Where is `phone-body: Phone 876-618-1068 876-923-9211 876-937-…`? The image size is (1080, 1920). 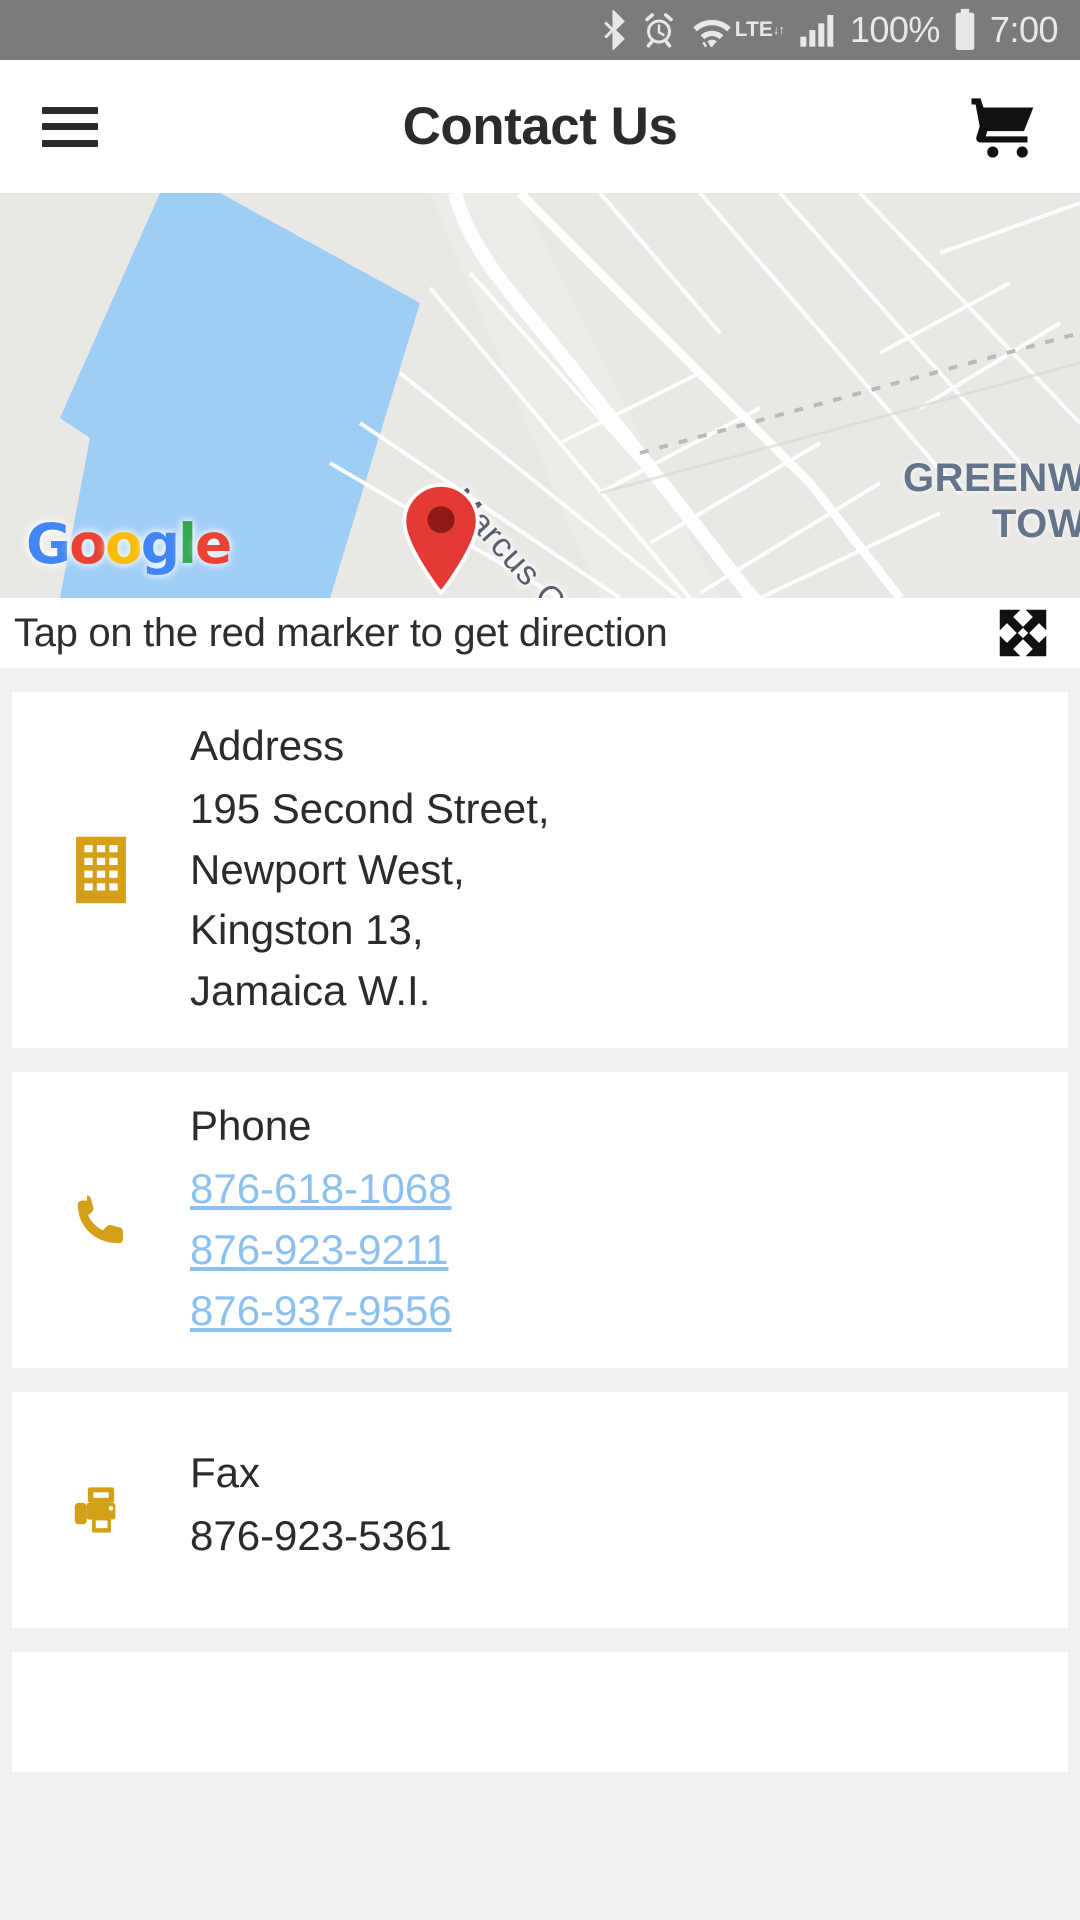
phone-body: Phone 876-618-1068 876-923-9211 876-937-… is located at coordinates (321, 1219).